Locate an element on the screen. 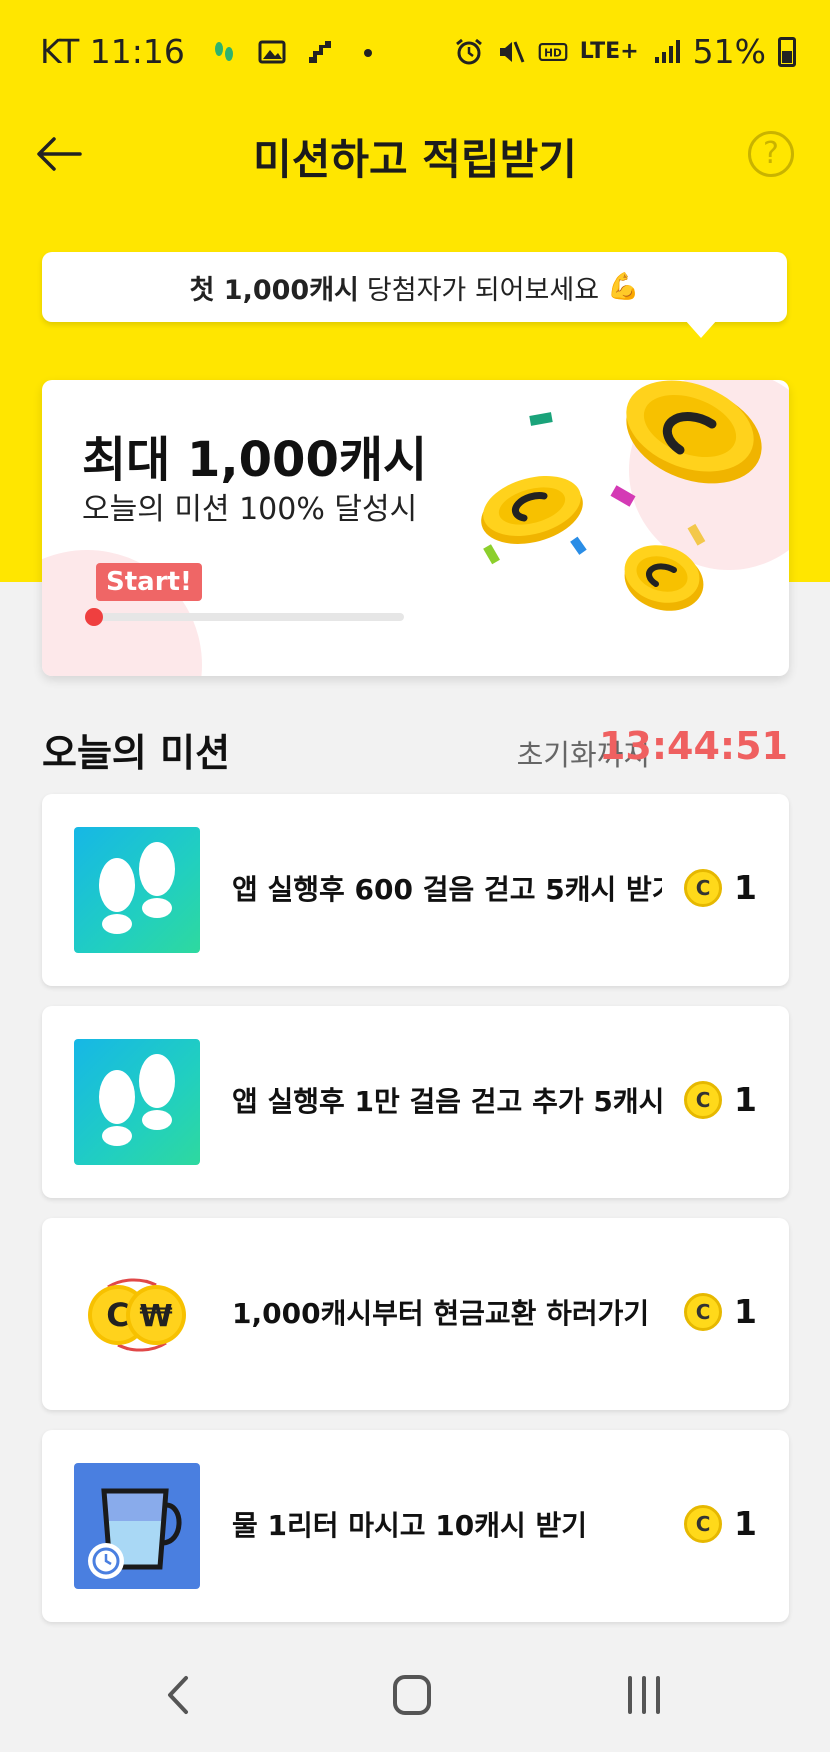  battery-icon is located at coordinates (787, 51).